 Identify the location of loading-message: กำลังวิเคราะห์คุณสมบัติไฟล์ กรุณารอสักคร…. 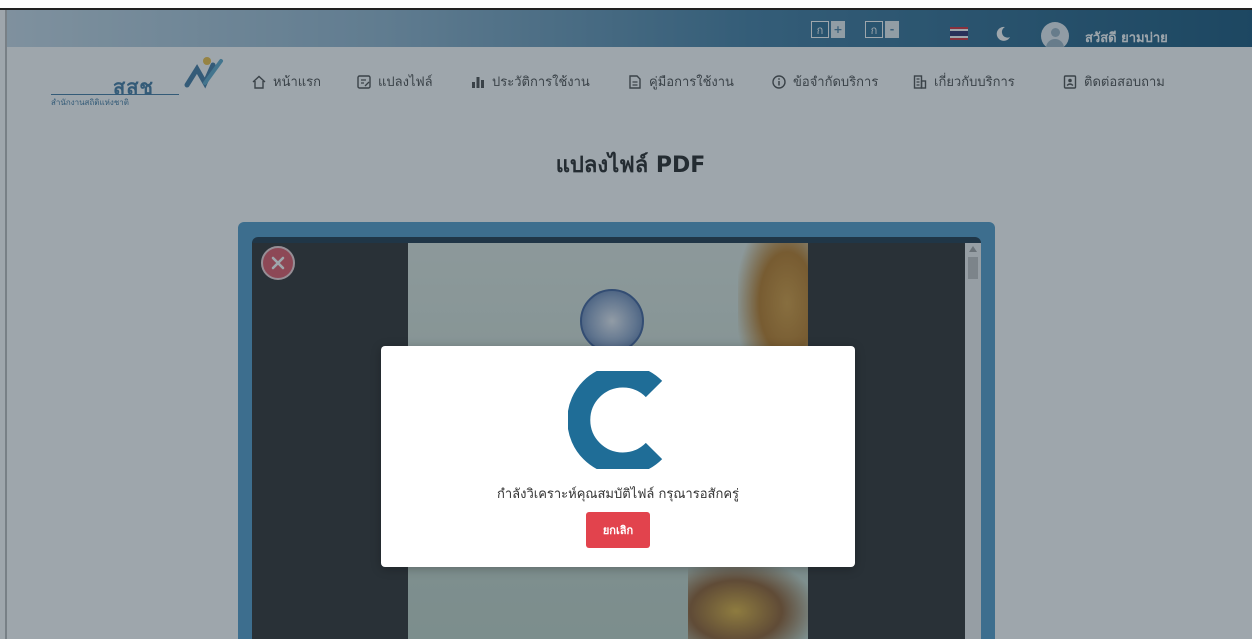
(618, 494).